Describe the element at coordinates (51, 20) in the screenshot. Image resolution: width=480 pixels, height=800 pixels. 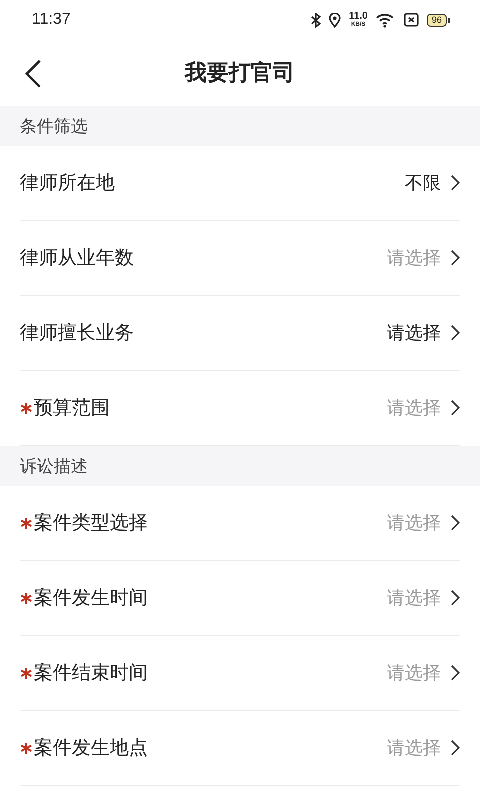
I see `status-time: 11:37` at that location.